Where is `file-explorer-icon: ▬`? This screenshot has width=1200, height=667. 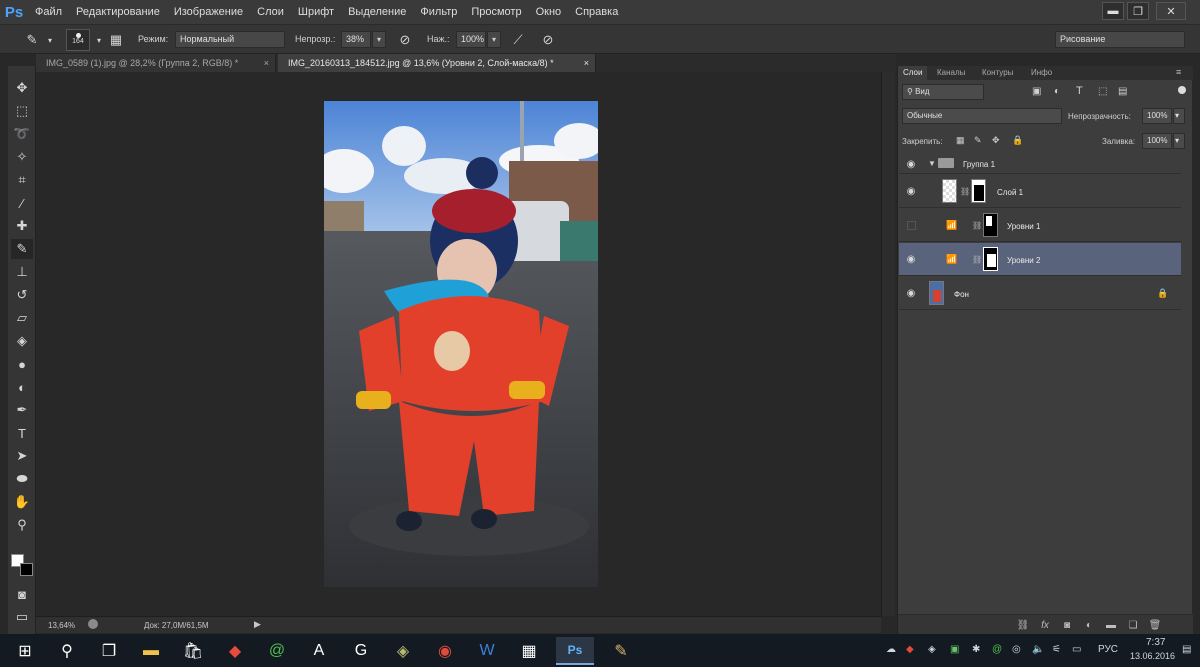
file-explorer-icon: ▬ is located at coordinates (151, 651).